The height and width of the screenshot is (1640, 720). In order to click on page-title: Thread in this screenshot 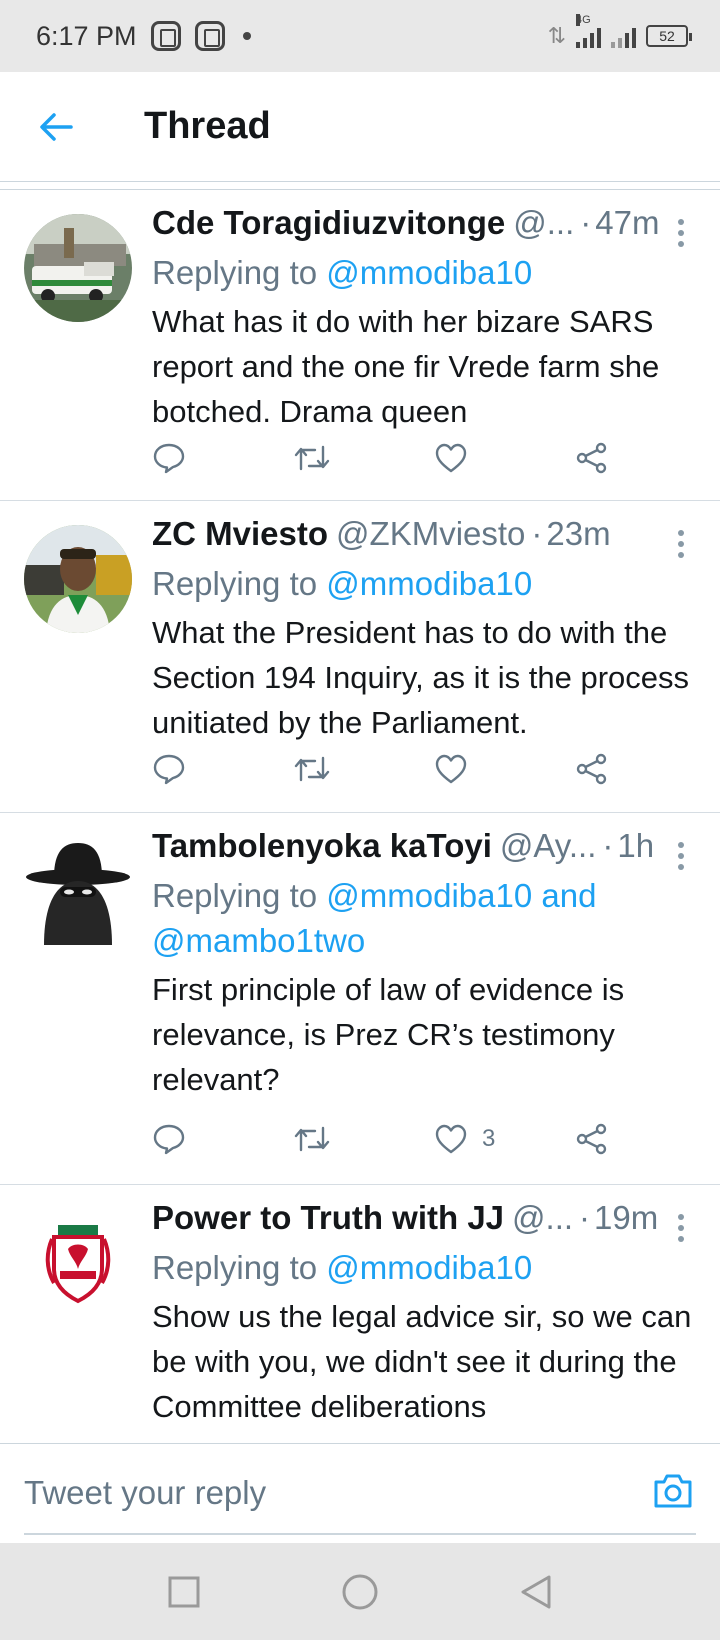, I will do `click(207, 126)`.